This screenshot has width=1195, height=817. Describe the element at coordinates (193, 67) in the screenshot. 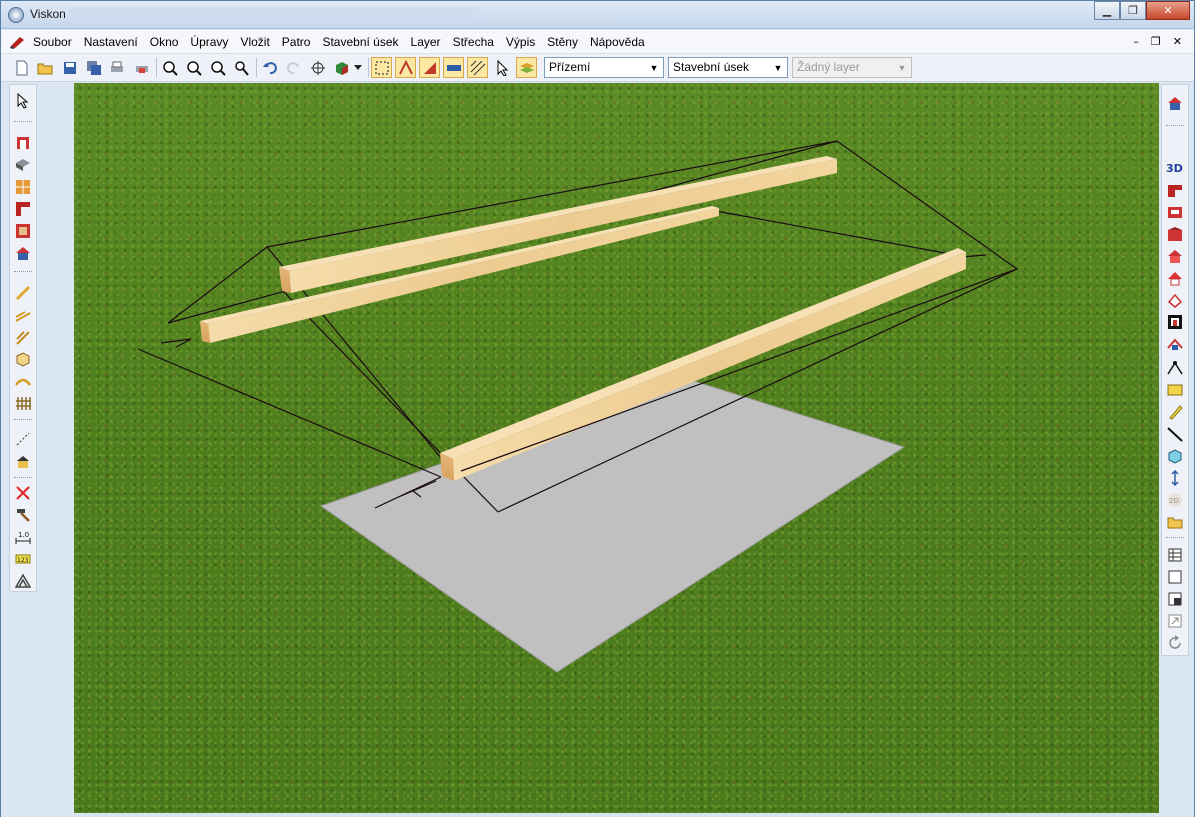

I see `zoom-out-icon` at that location.